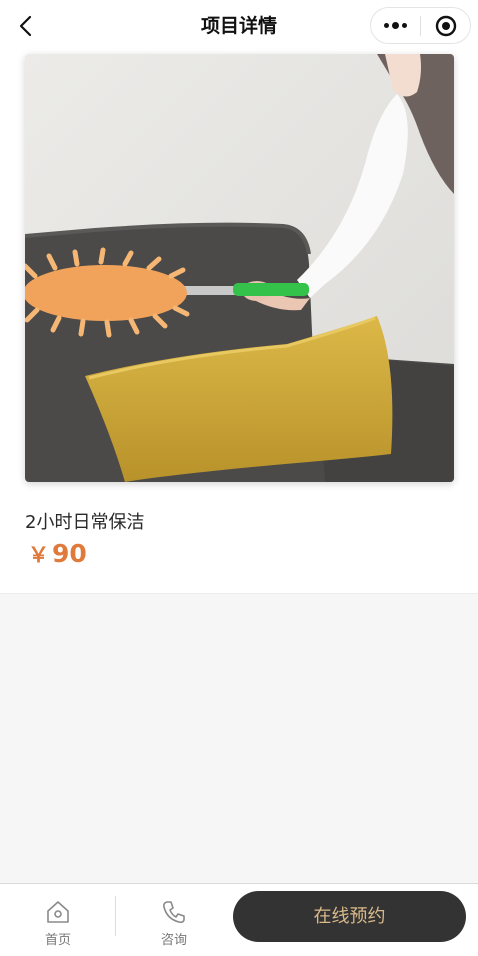 The height and width of the screenshot is (956, 478). I want to click on bottom-action-bar: 首页 咨询 在线预约, so click(239, 919).